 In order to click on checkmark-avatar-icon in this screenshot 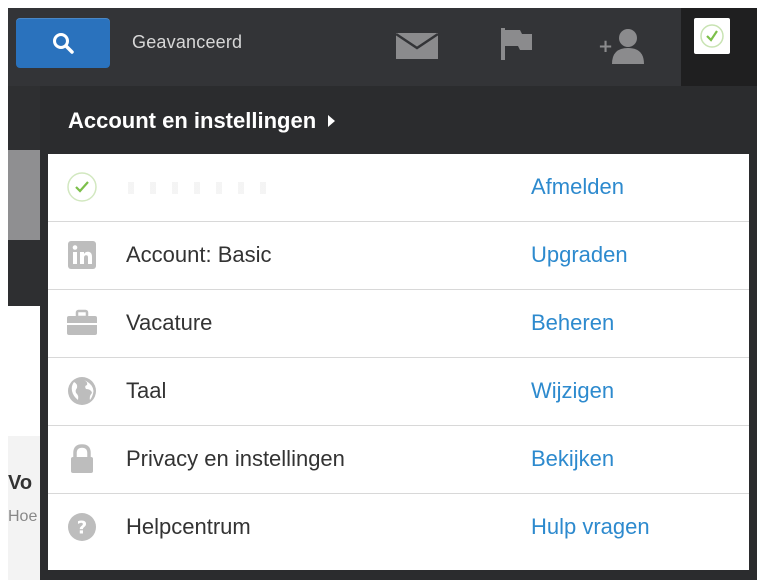, I will do `click(82, 187)`.